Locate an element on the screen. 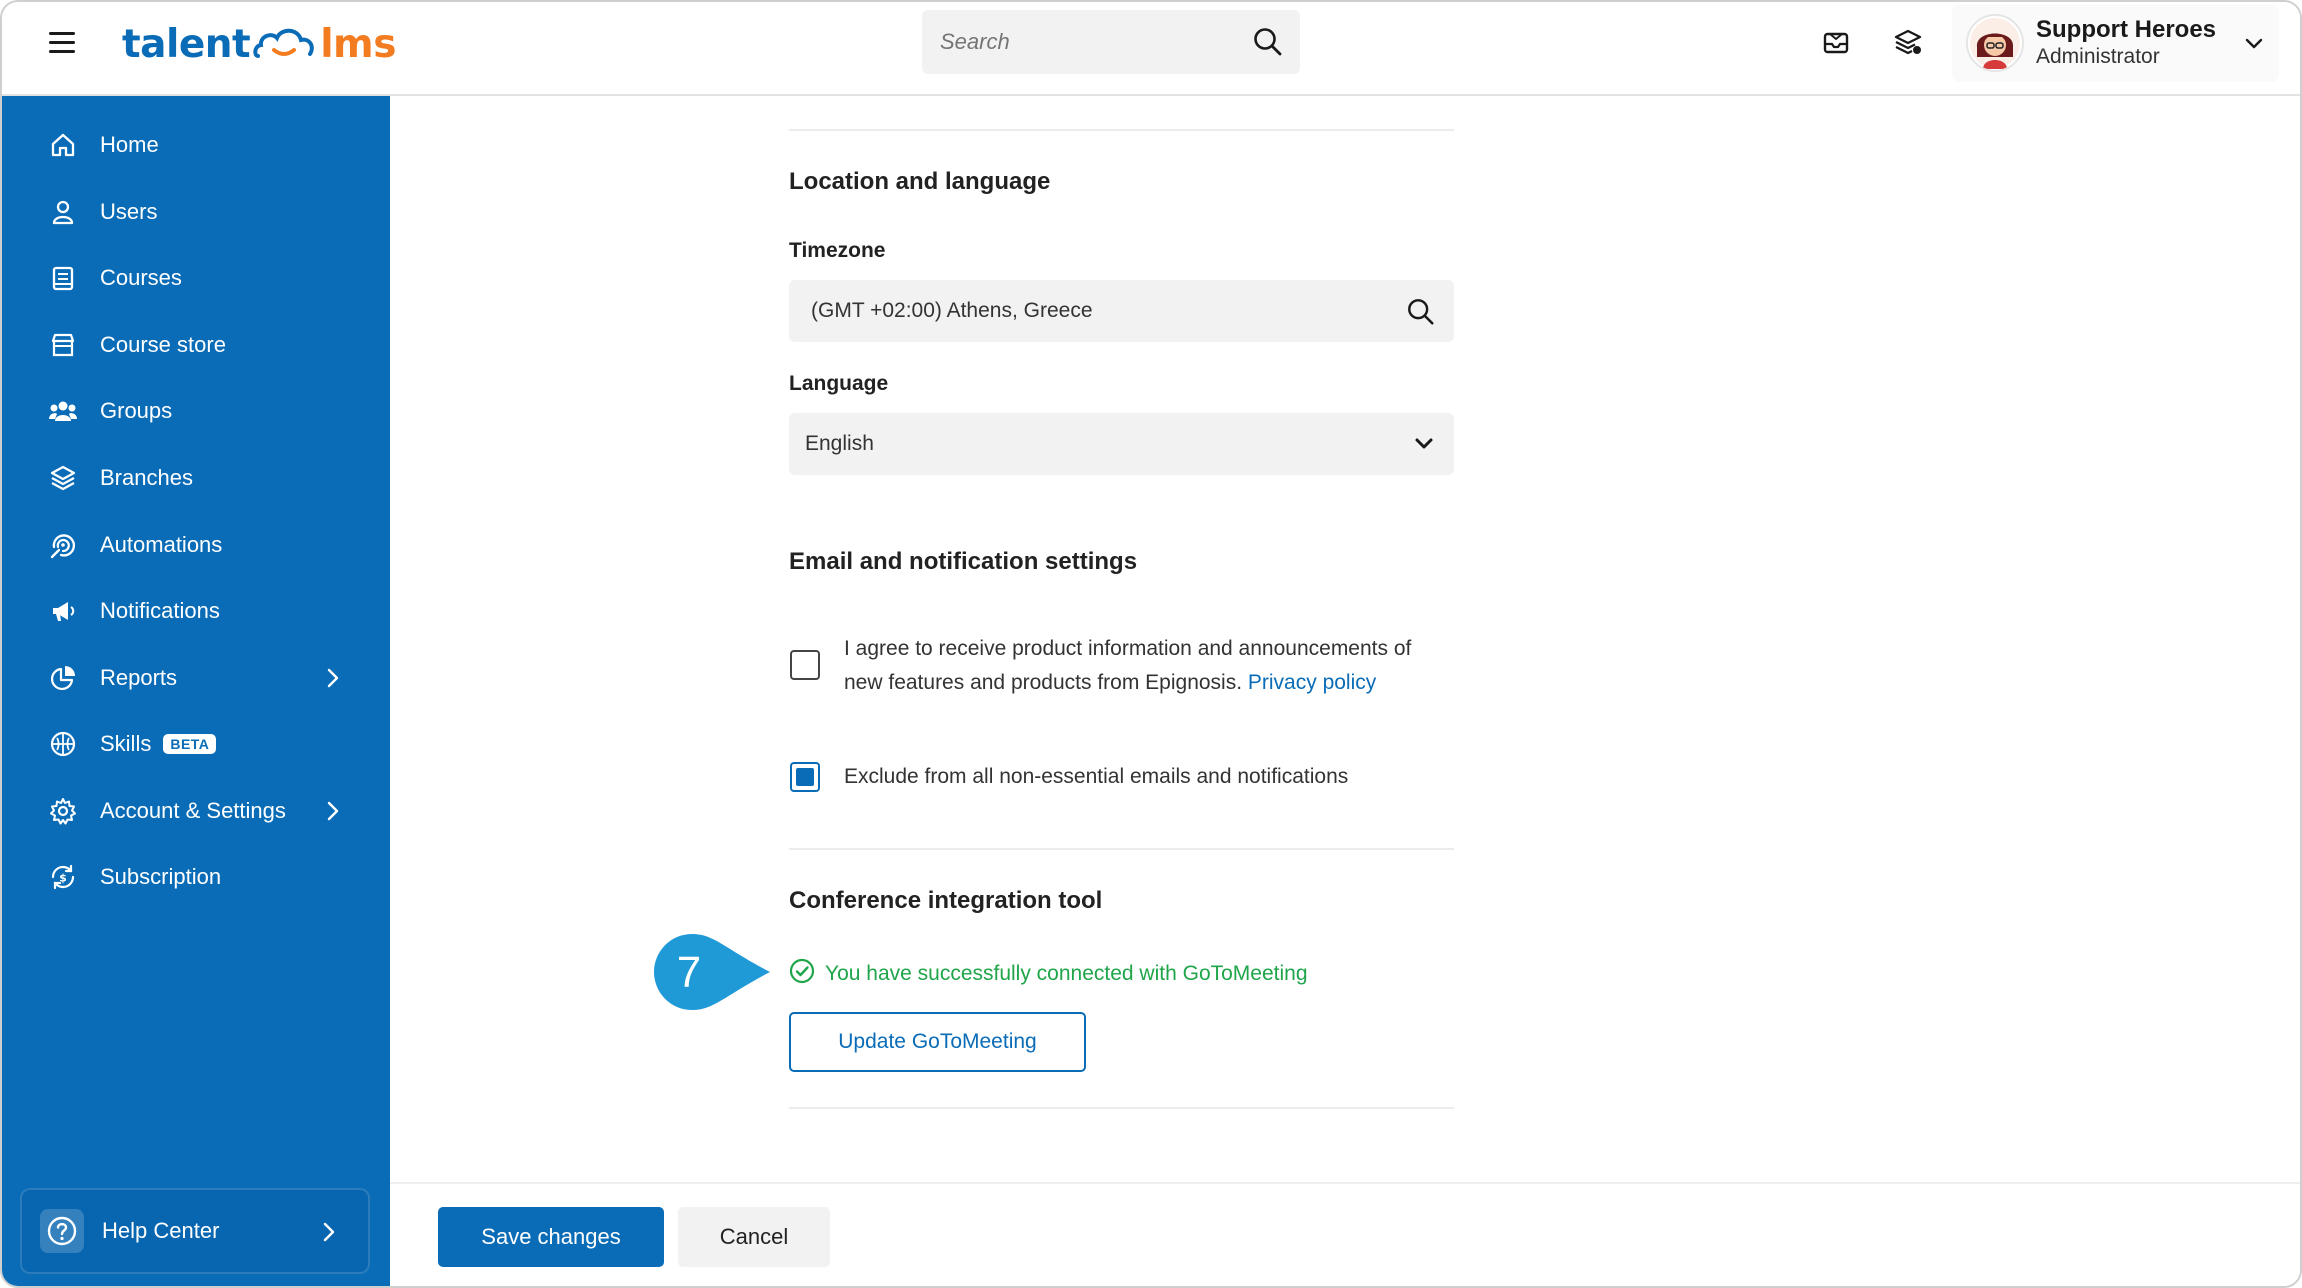 This screenshot has height=1288, width=2302. step-callout-badge: 7 is located at coordinates (712, 972).